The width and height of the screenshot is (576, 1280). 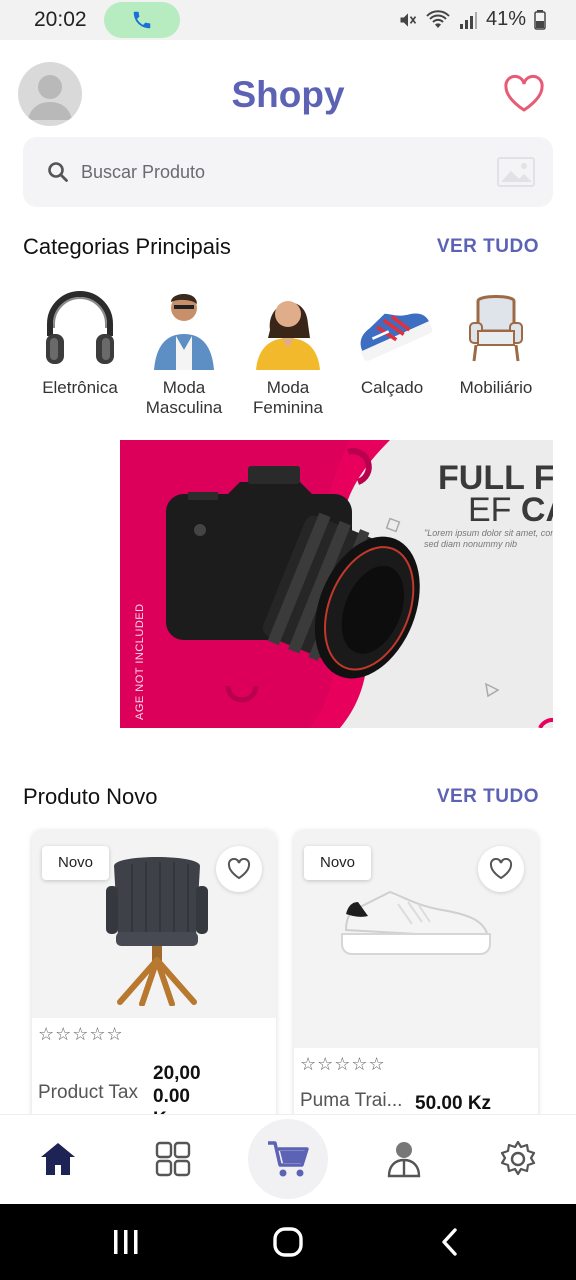 What do you see at coordinates (540, 19) in the screenshot?
I see `battery-icon` at bounding box center [540, 19].